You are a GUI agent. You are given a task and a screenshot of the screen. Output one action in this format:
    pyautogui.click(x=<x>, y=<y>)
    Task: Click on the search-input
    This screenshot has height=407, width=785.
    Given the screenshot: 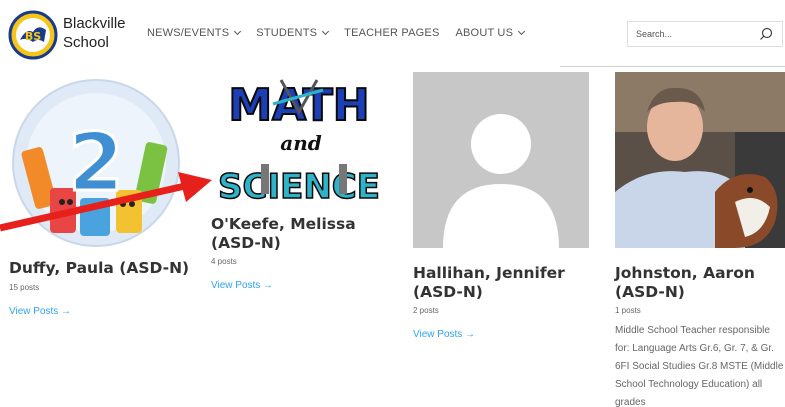 What is the action you would take?
    pyautogui.click(x=688, y=34)
    